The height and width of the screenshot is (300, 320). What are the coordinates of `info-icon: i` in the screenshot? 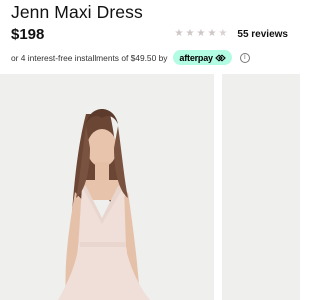 It's located at (244, 57).